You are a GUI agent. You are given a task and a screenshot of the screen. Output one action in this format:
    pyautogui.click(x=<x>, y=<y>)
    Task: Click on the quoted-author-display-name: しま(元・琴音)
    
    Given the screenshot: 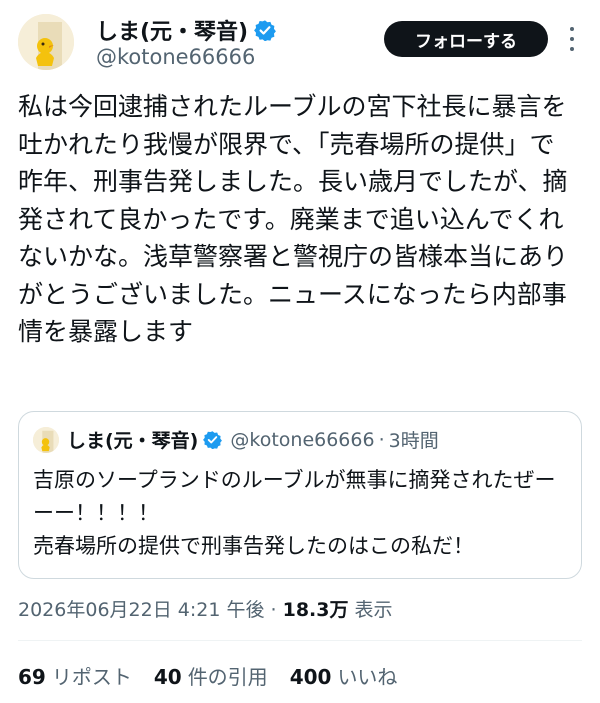 What is the action you would take?
    pyautogui.click(x=133, y=441)
    